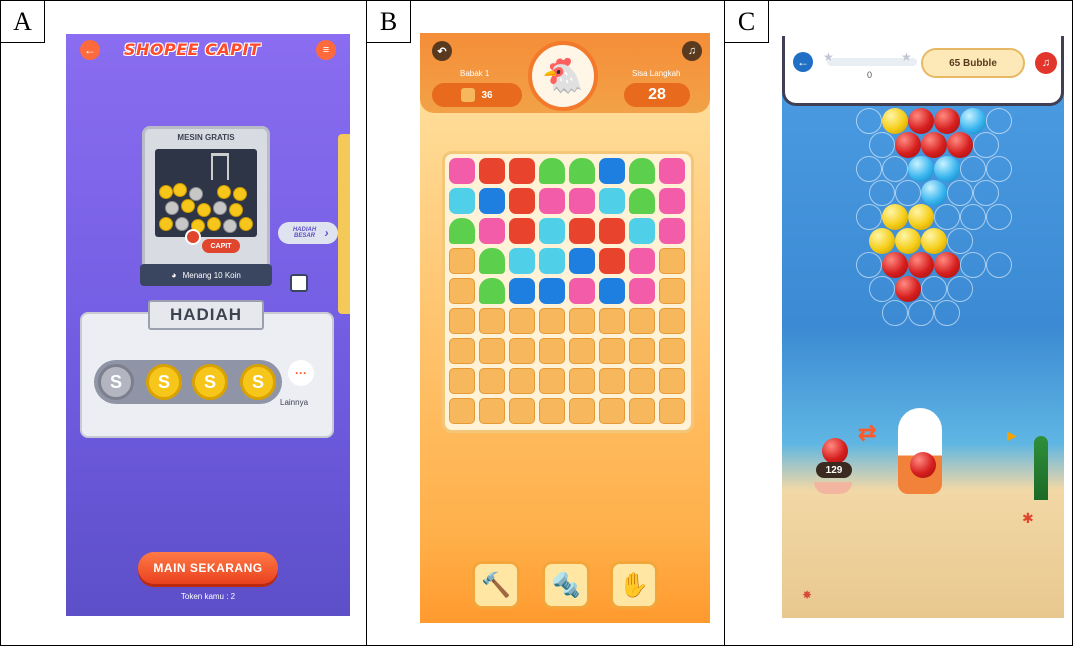 Image resolution: width=1073 pixels, height=648 pixels. Describe the element at coordinates (870, 75) in the screenshot. I see `score-value: 0` at that location.